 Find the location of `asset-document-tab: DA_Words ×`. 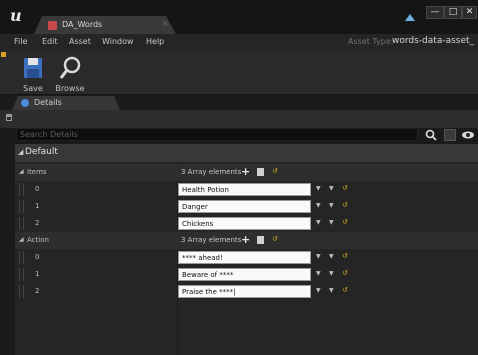

asset-document-tab: DA_Words × is located at coordinates (105, 25).